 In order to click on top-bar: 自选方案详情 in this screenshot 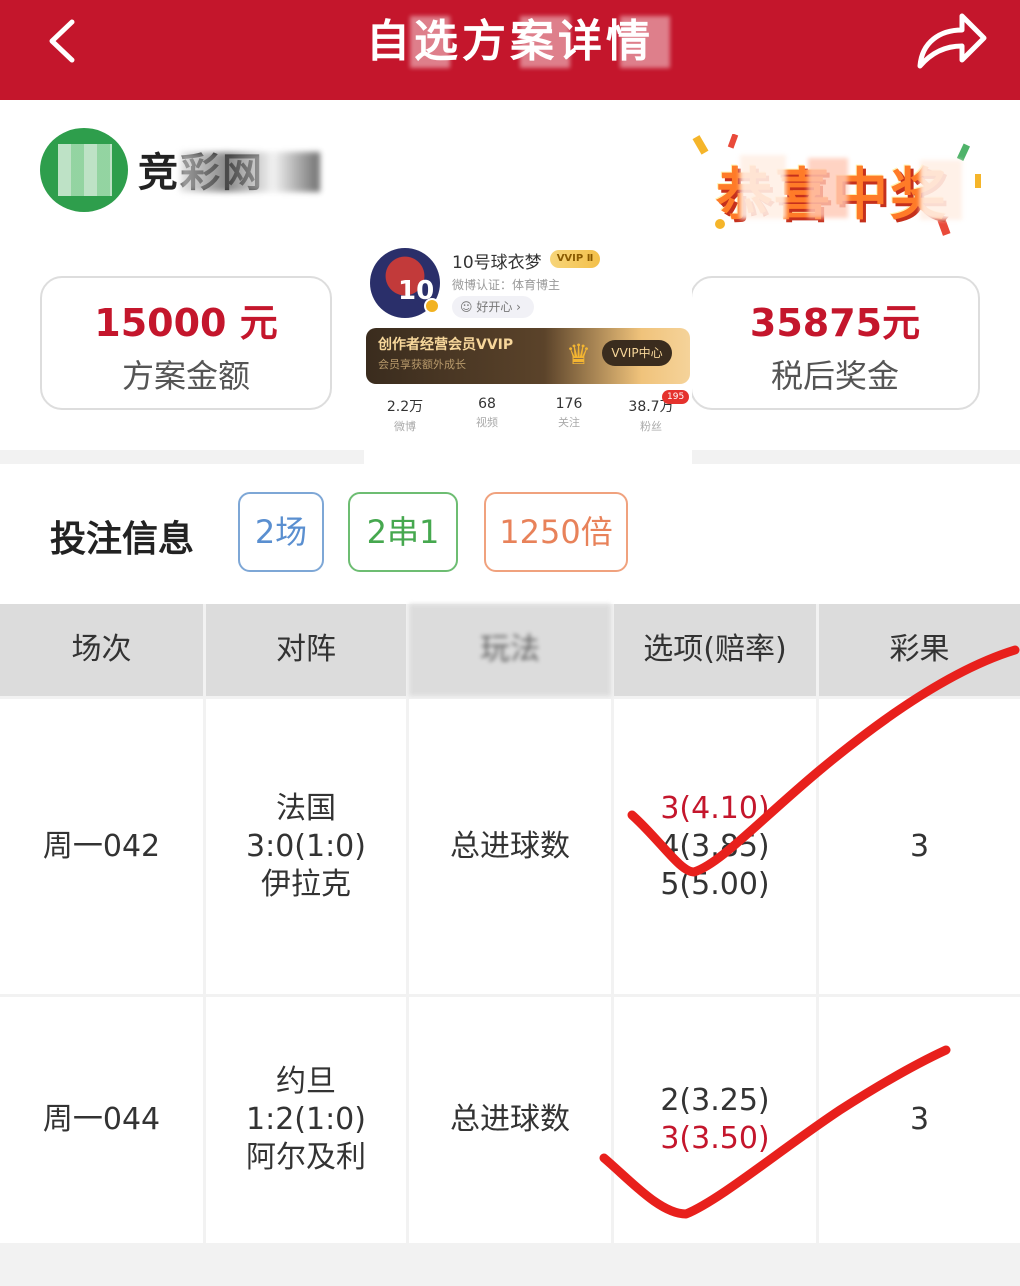, I will do `click(510, 50)`.